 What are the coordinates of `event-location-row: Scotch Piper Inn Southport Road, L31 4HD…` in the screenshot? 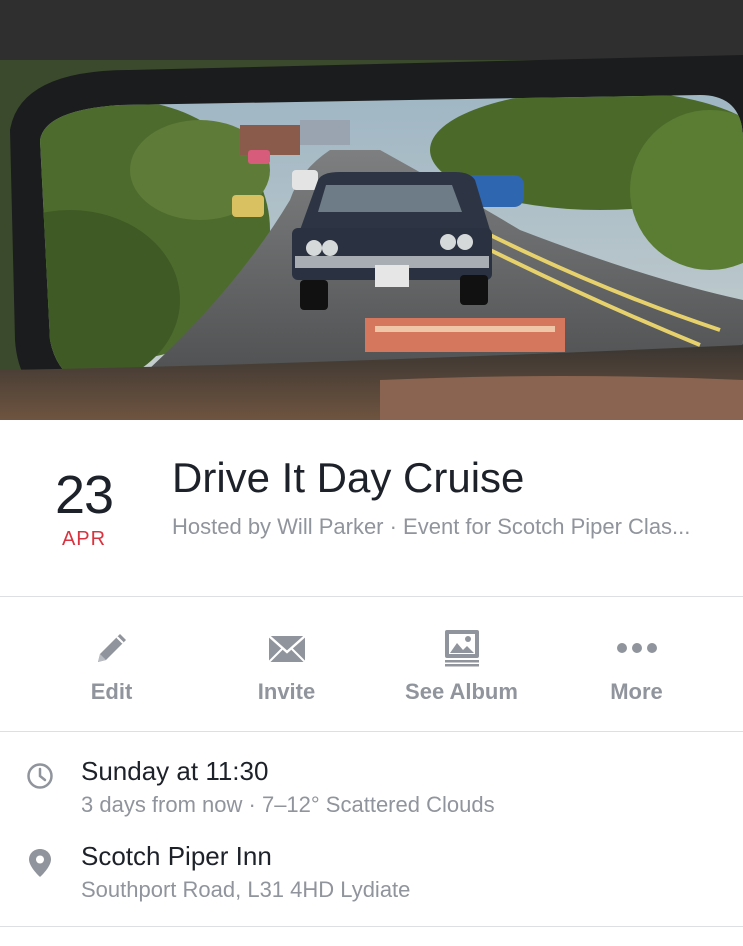 It's located at (371, 878).